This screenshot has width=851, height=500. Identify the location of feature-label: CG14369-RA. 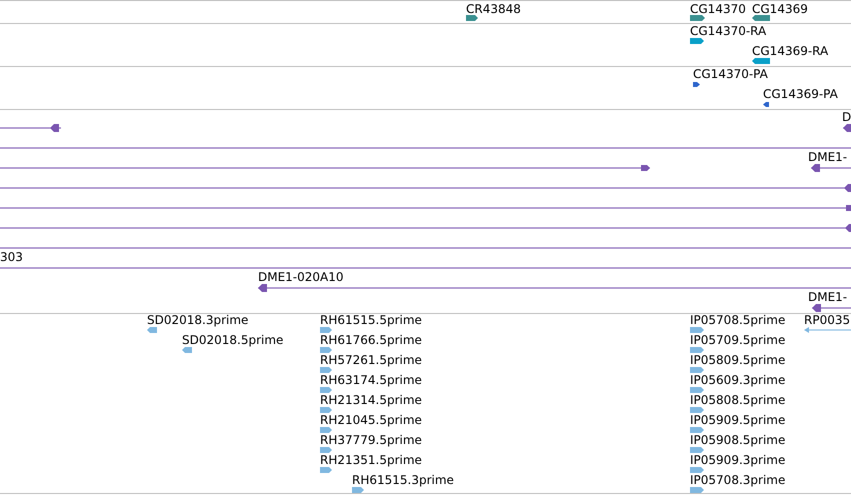
(790, 51).